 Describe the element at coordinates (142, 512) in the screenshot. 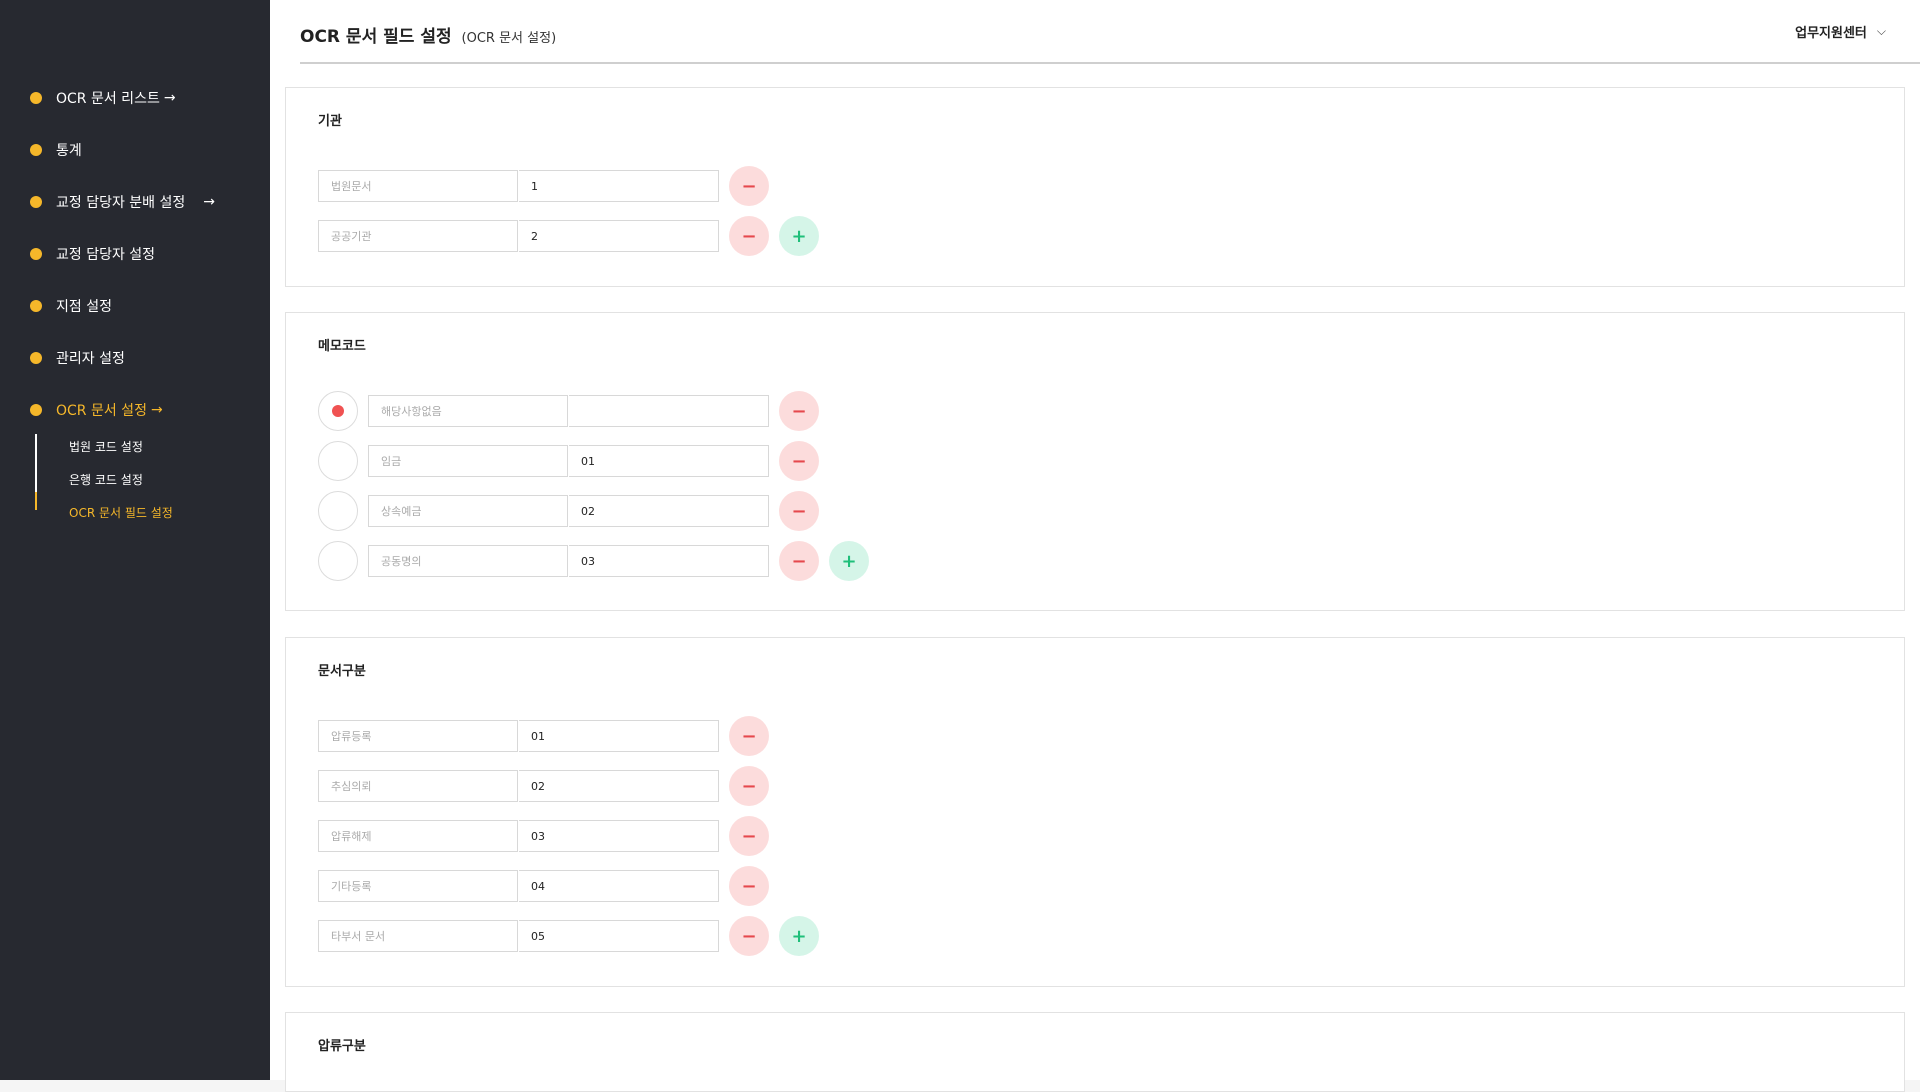

I see `subnav-item-ocr-field: OCR 문서 필드 설정` at that location.